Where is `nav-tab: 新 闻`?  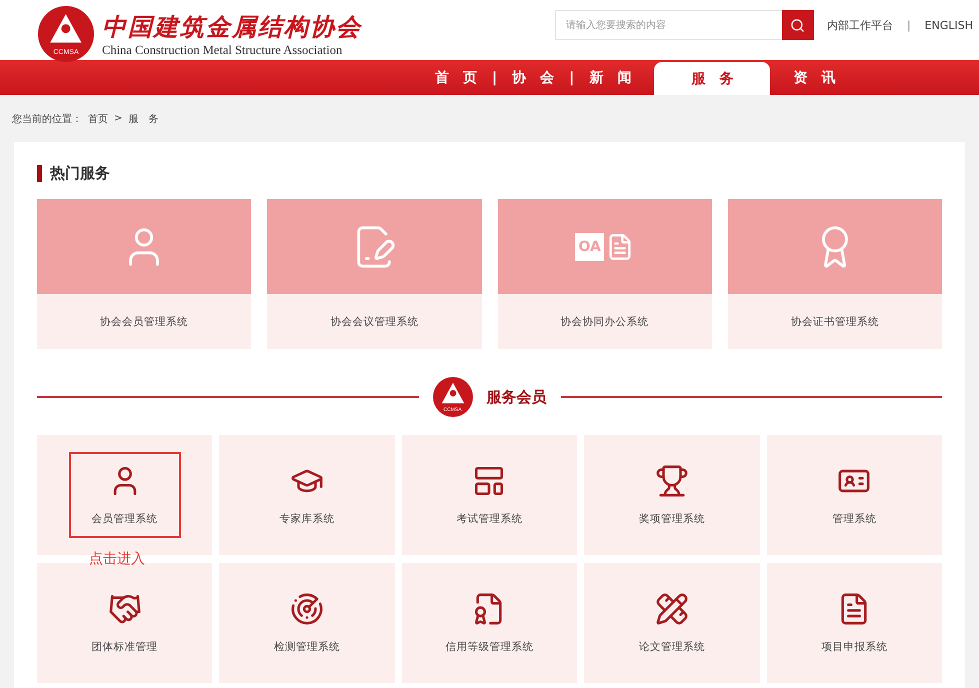 nav-tab: 新 闻 is located at coordinates (610, 77).